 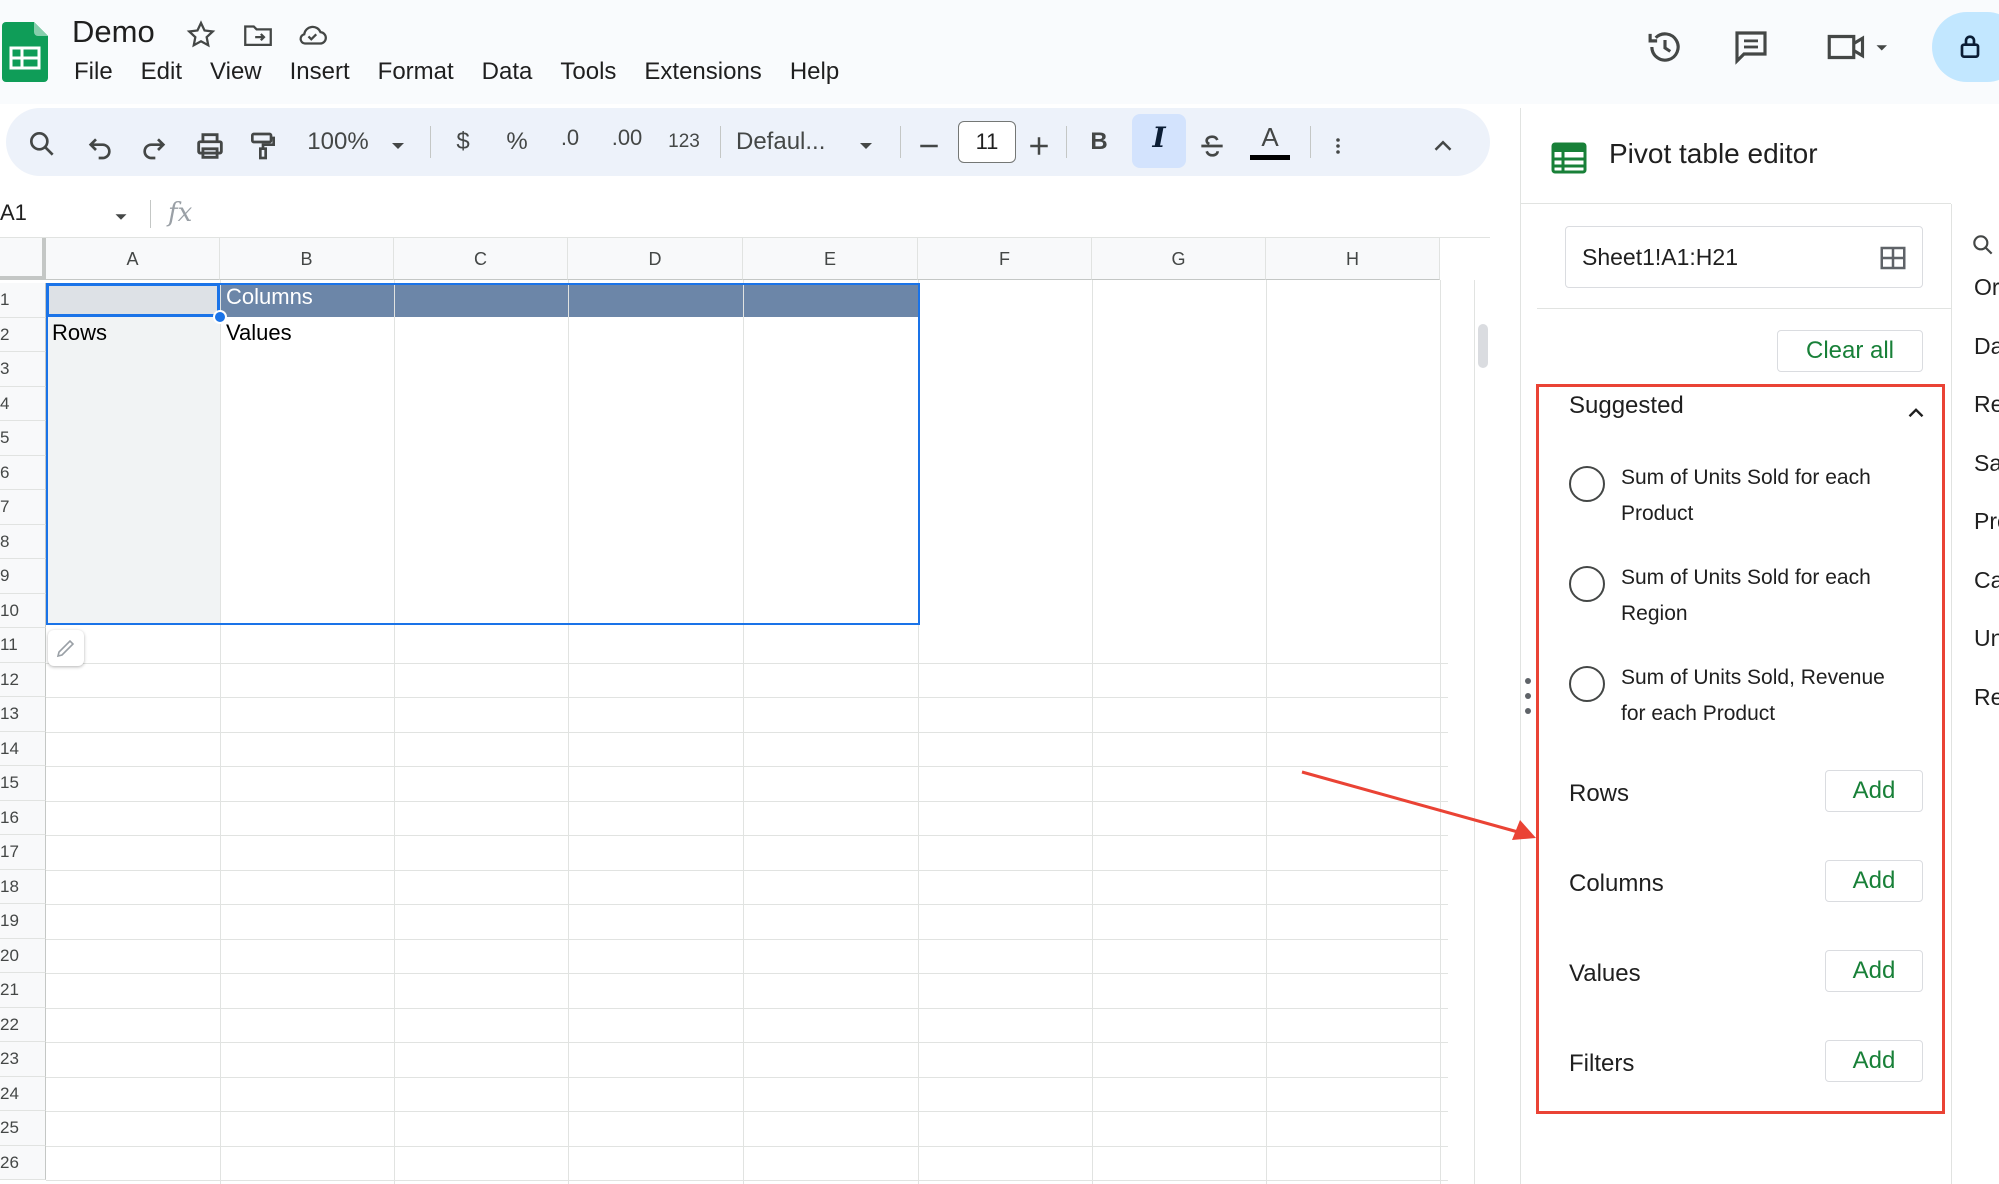 I want to click on print-icon, so click(x=210, y=146).